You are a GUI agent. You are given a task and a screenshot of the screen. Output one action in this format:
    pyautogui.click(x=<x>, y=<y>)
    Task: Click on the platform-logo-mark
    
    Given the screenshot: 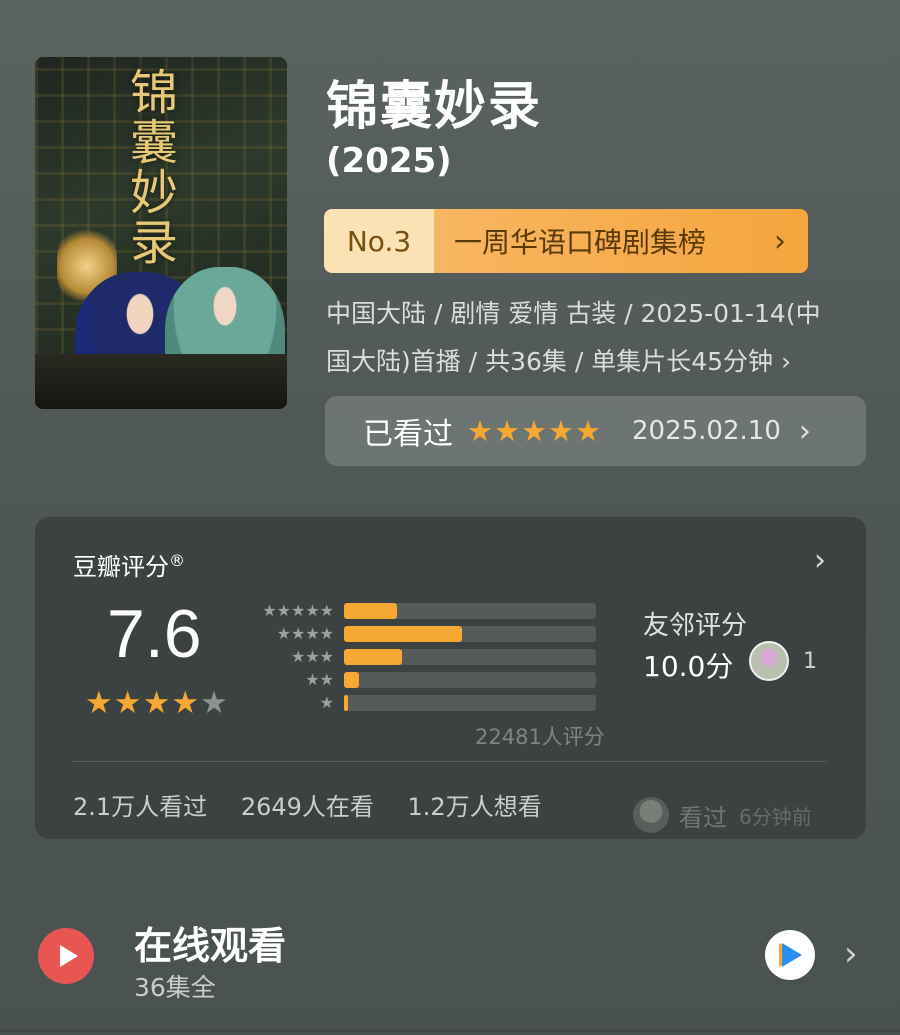 What is the action you would take?
    pyautogui.click(x=792, y=955)
    